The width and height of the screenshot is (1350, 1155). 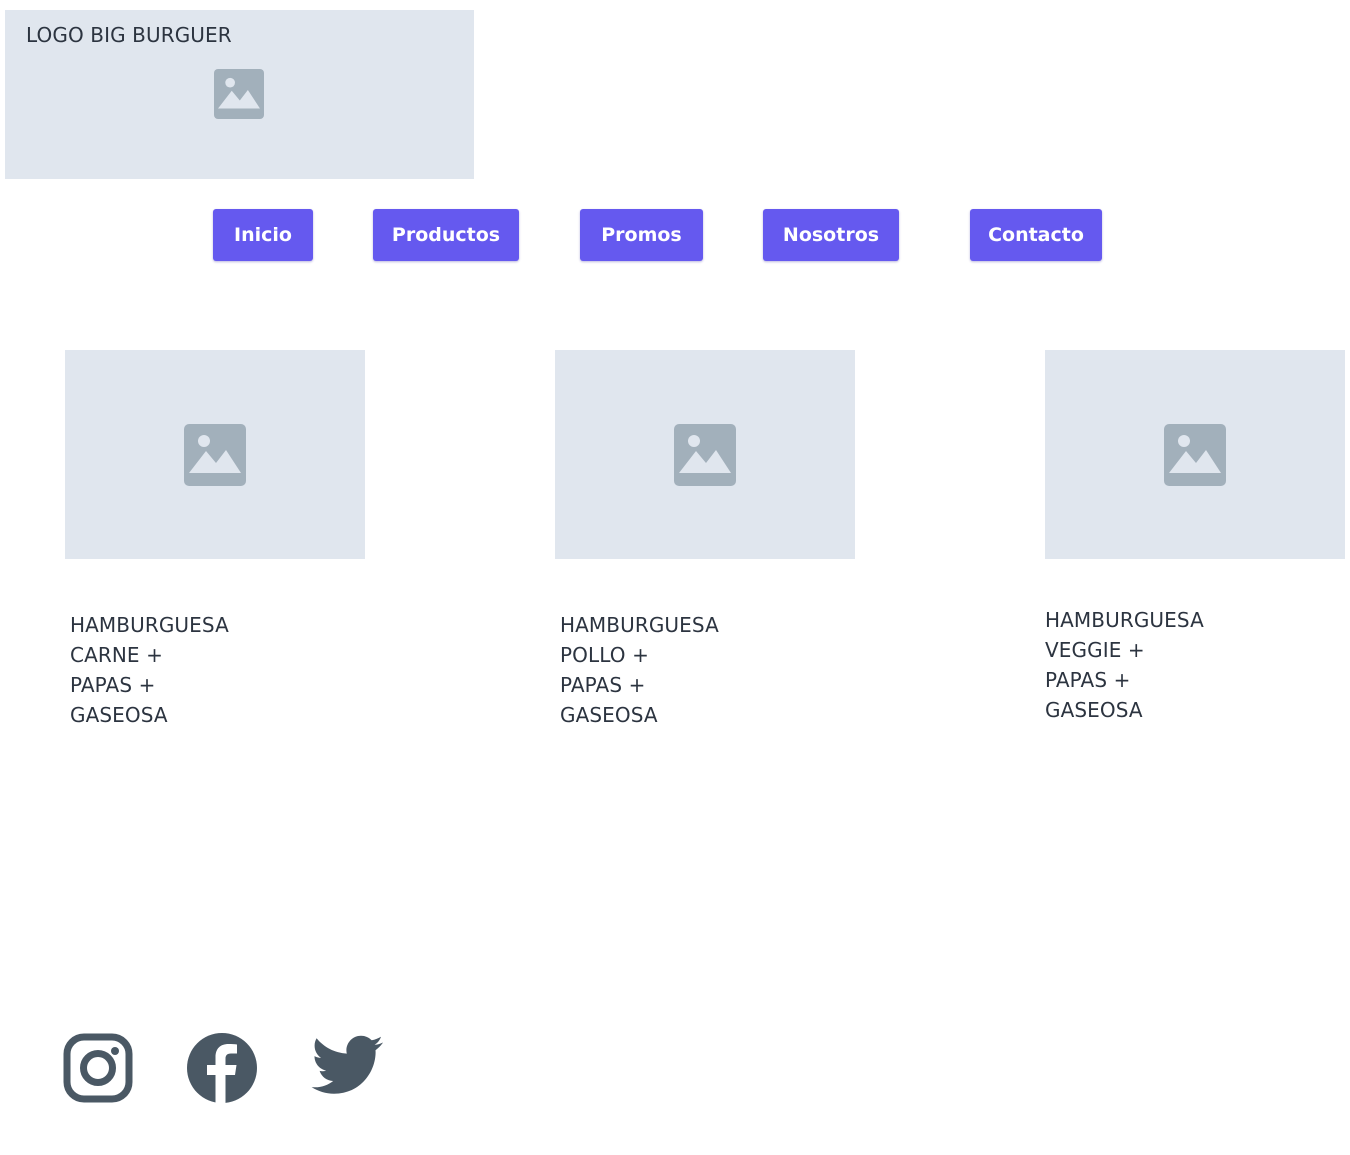 I want to click on product-line: CARNE +, so click(x=116, y=655).